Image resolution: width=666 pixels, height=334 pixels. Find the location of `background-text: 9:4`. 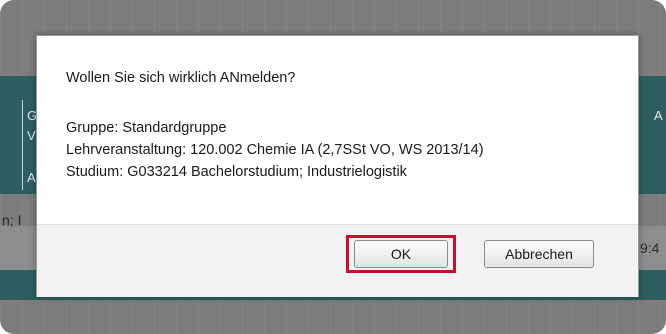

background-text: 9:4 is located at coordinates (650, 248).